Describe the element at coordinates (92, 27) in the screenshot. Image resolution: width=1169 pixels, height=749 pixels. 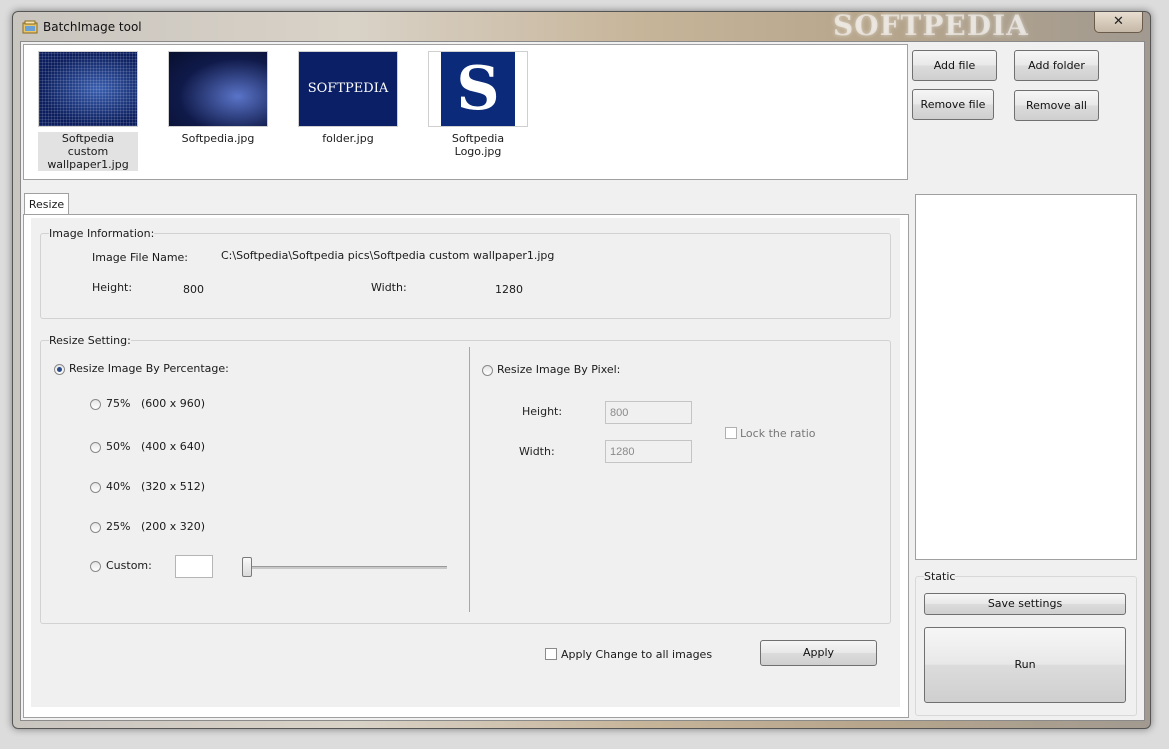
I see `window-title: BatchImage tool` at that location.